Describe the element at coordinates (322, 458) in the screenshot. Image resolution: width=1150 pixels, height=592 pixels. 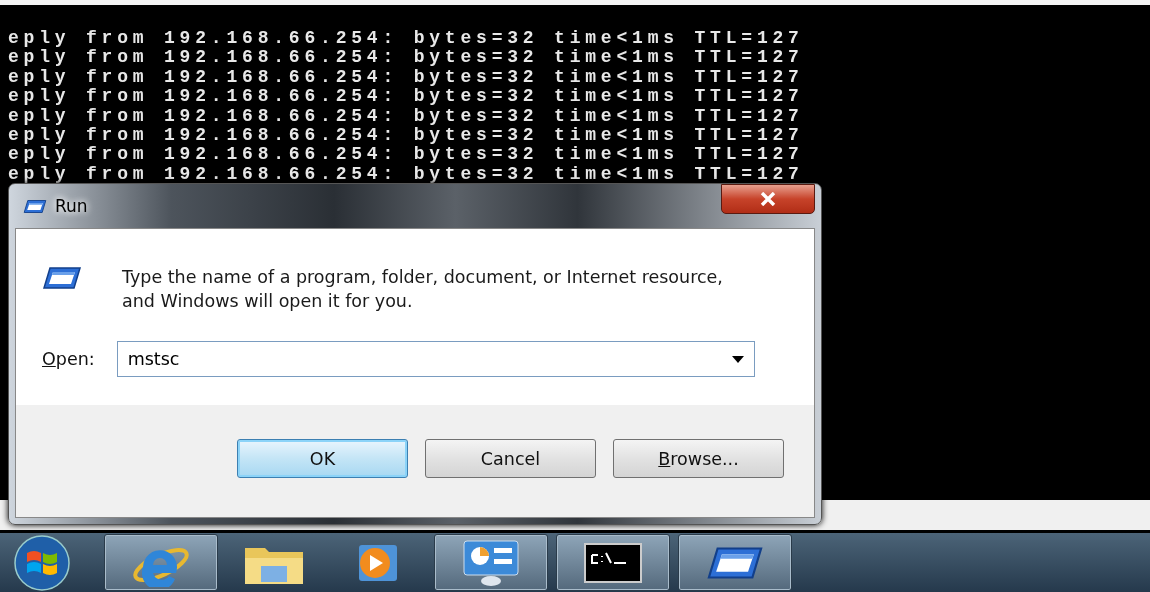
I see `ok-button: OK` at that location.